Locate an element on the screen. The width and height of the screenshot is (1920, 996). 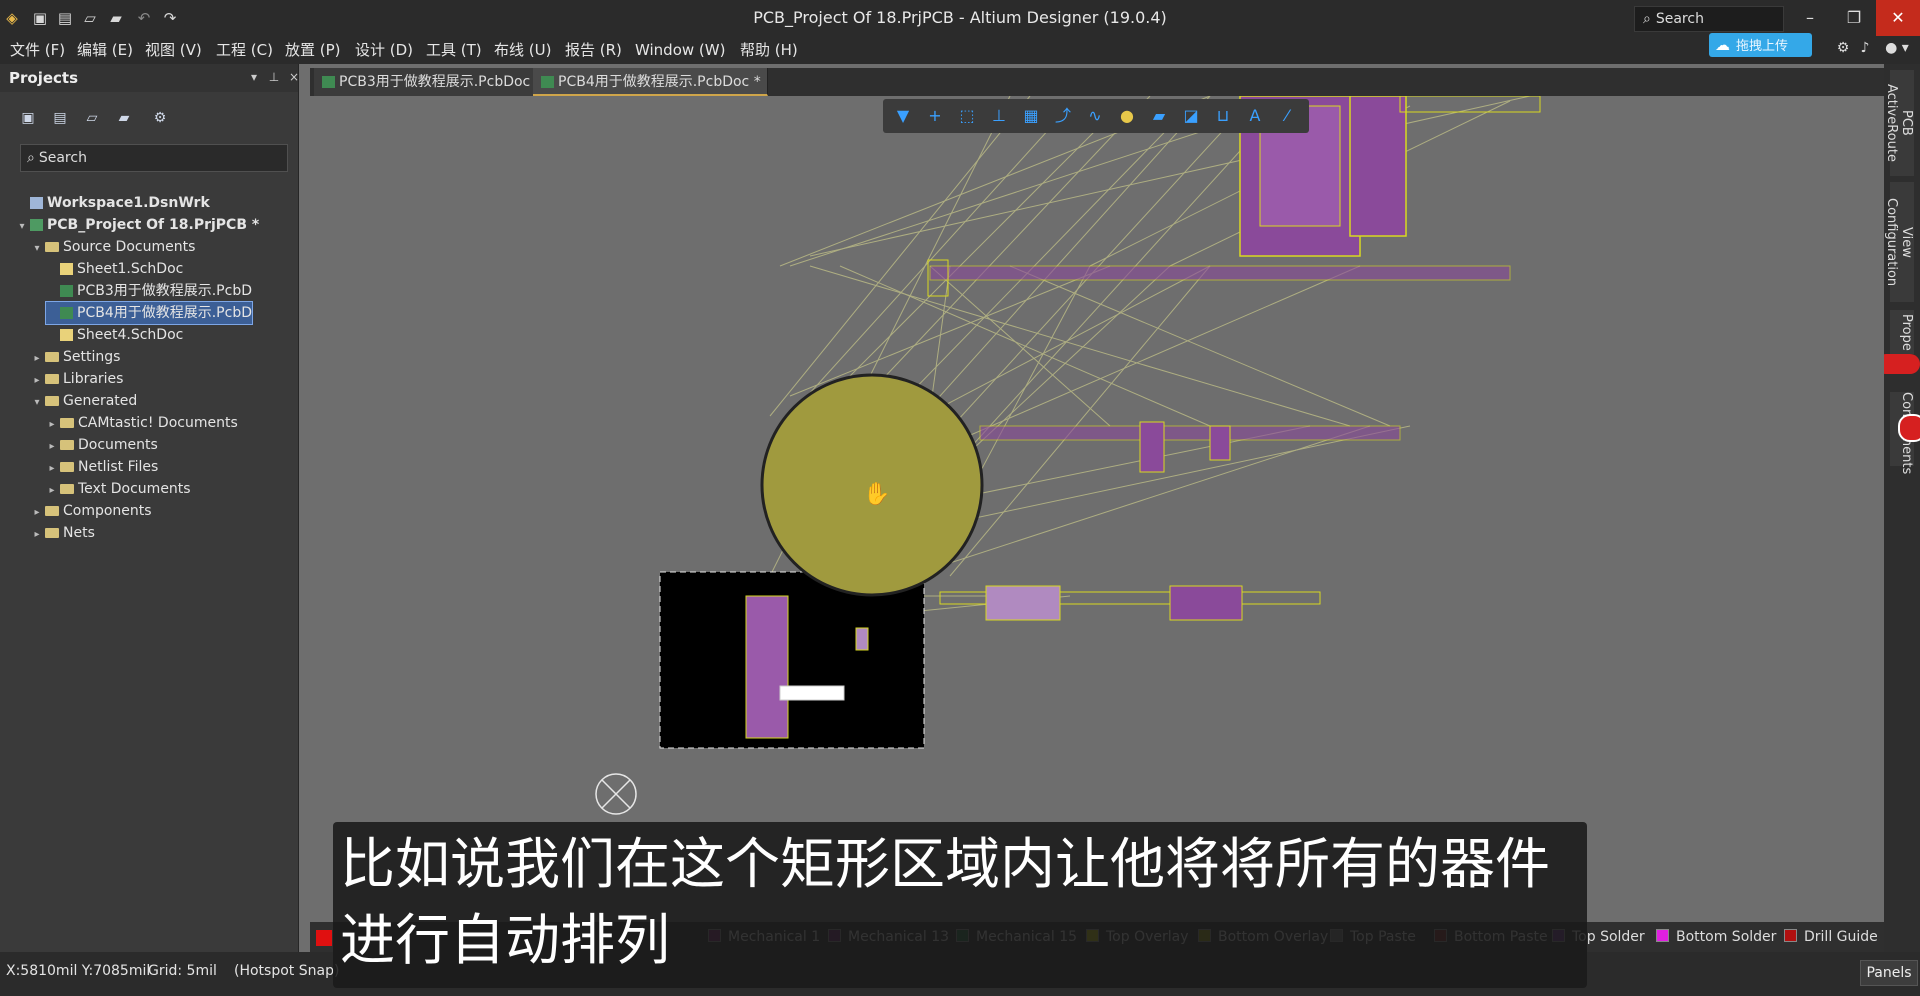
filter-icon: ▼ is located at coordinates (903, 116).